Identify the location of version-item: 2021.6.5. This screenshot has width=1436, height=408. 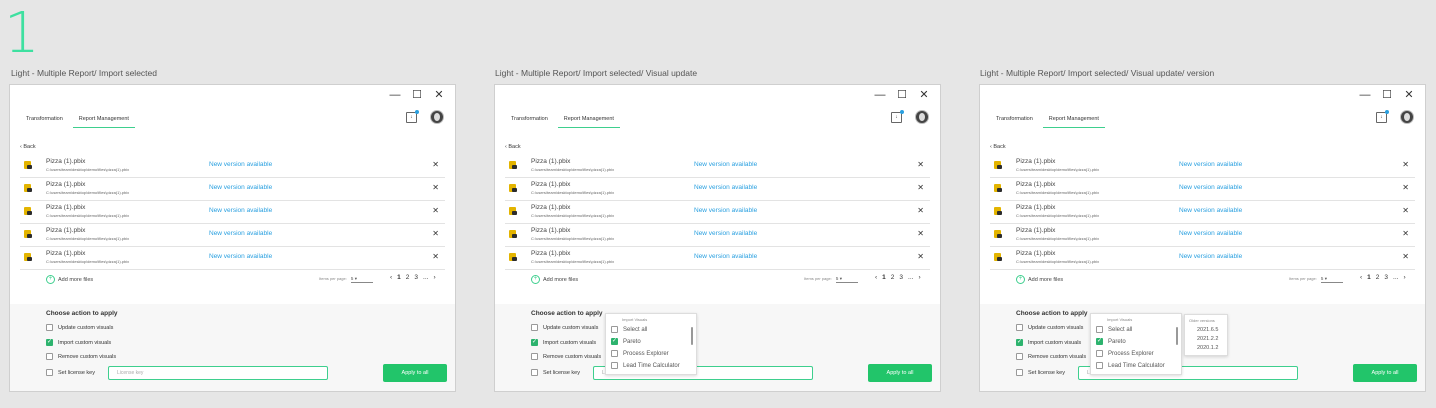
(1207, 330).